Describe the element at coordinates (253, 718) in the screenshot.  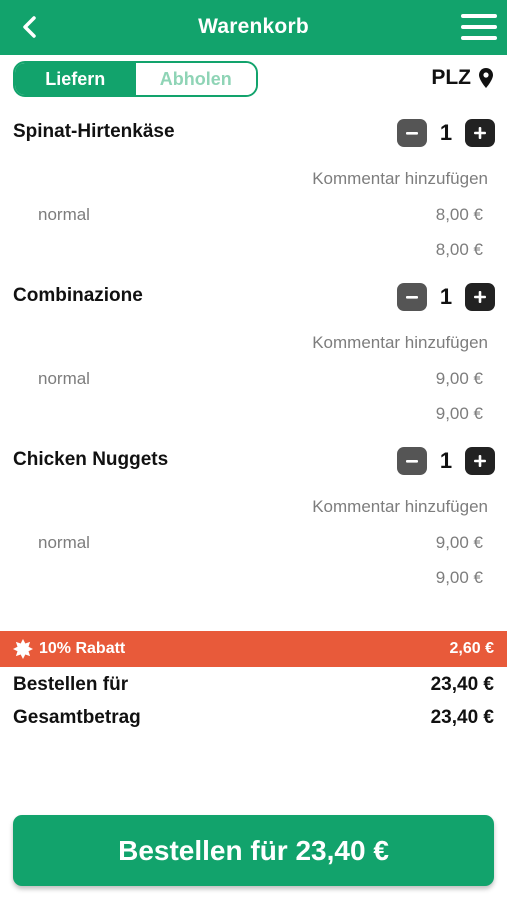
I see `total-row: Gesamtbetrag 23,40 €` at that location.